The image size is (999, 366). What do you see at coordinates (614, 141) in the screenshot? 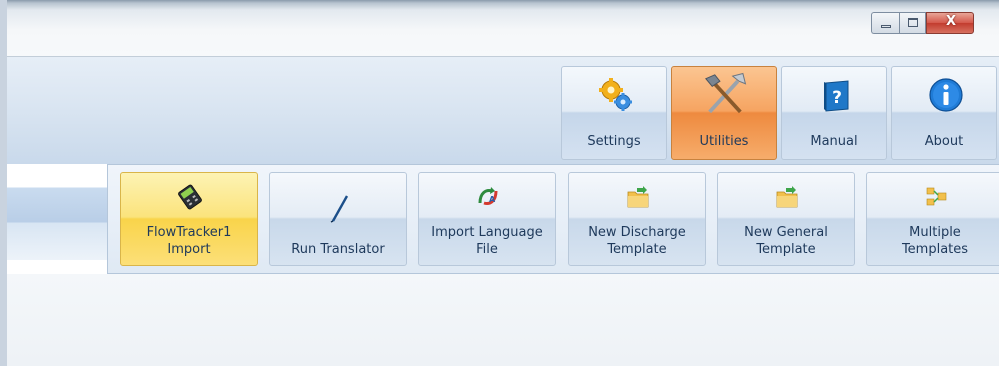
I see `settings-label: Settings` at bounding box center [614, 141].